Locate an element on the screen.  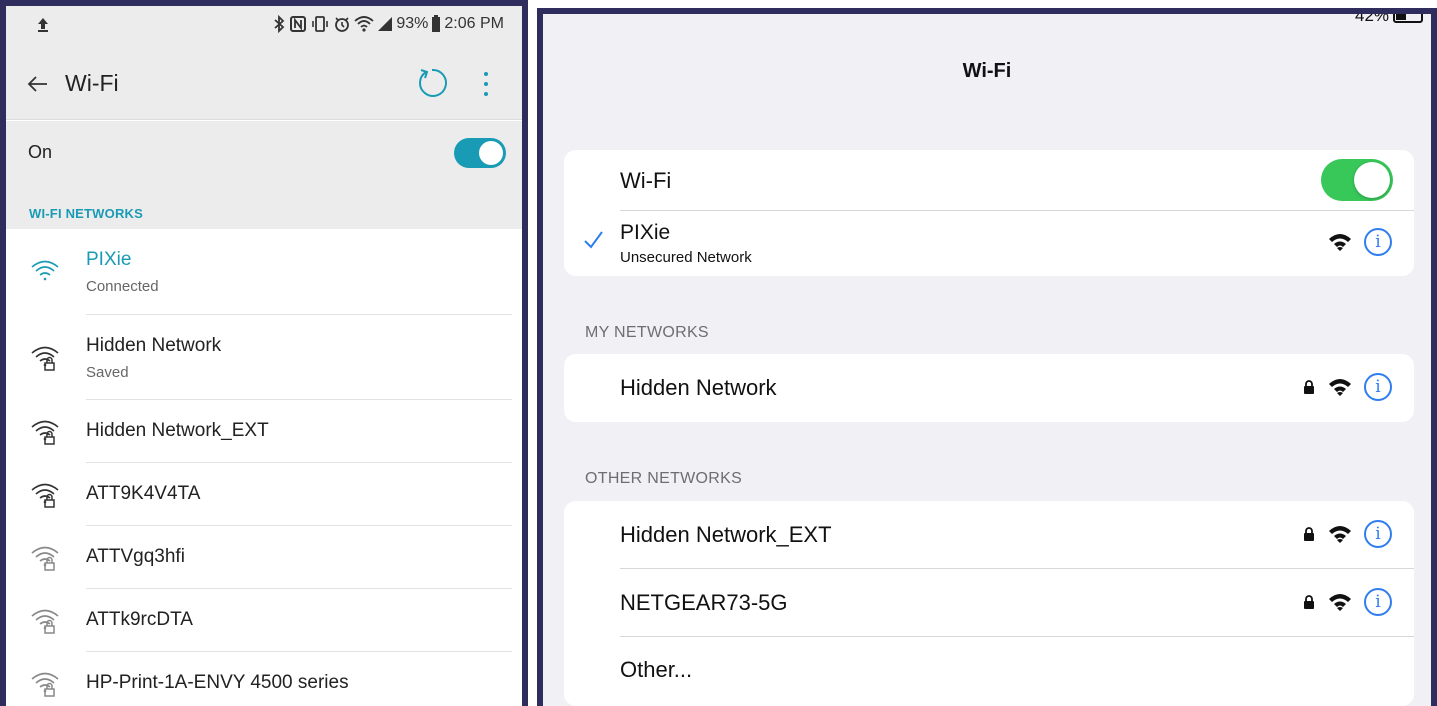
back-arrow-icon is located at coordinates (38, 84).